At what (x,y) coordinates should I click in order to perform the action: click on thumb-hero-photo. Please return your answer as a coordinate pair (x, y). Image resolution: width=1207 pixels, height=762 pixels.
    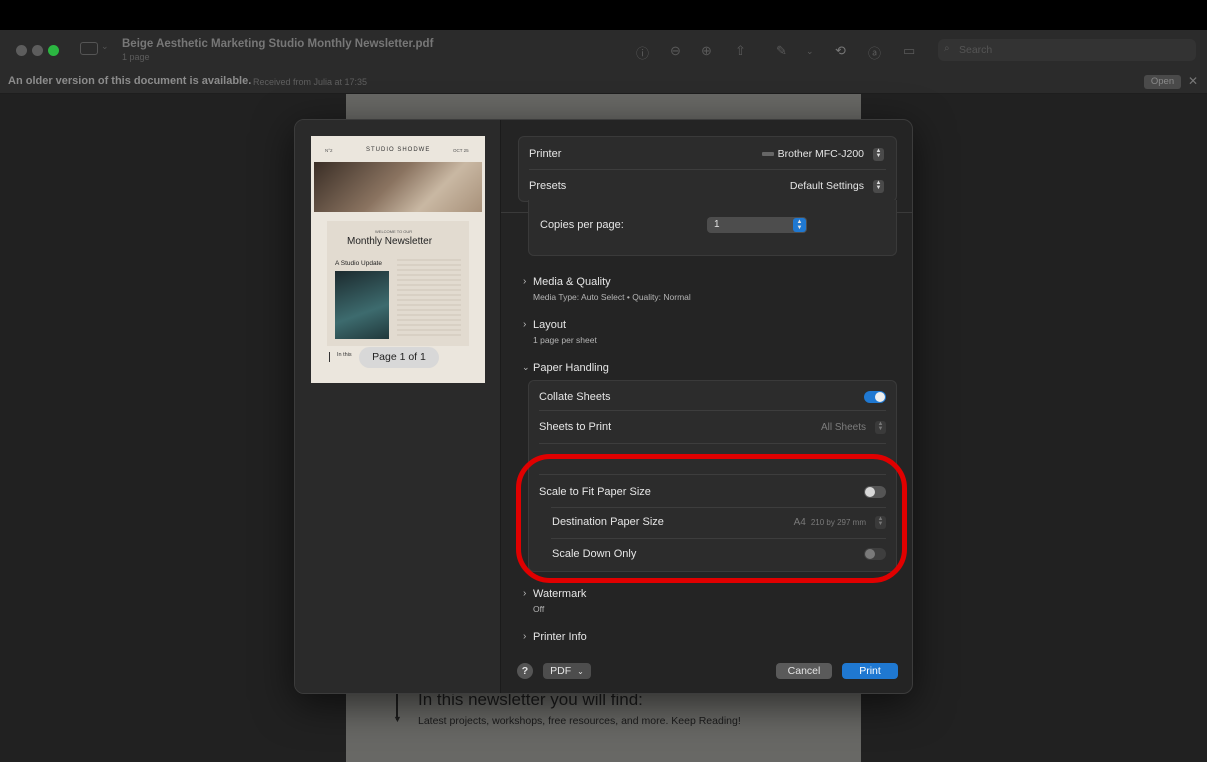
    Looking at the image, I should click on (398, 187).